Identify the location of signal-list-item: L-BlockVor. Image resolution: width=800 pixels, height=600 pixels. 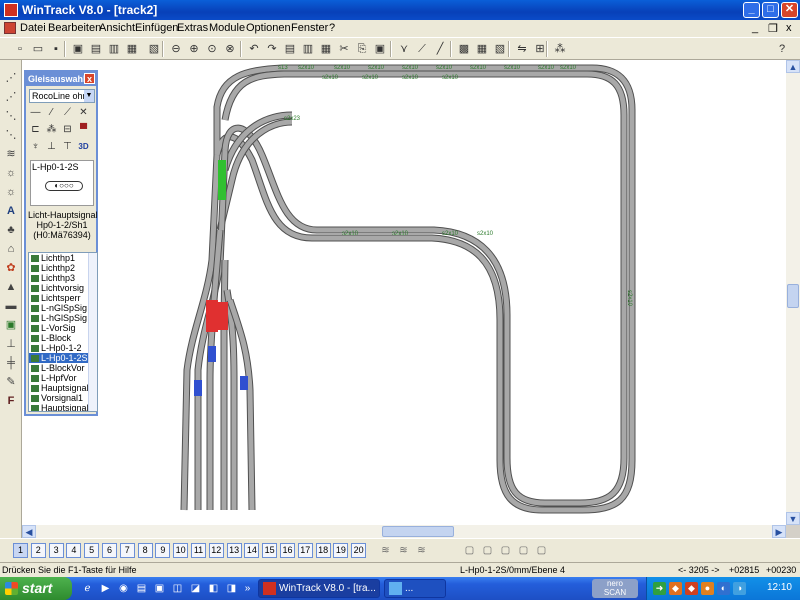
(63, 368).